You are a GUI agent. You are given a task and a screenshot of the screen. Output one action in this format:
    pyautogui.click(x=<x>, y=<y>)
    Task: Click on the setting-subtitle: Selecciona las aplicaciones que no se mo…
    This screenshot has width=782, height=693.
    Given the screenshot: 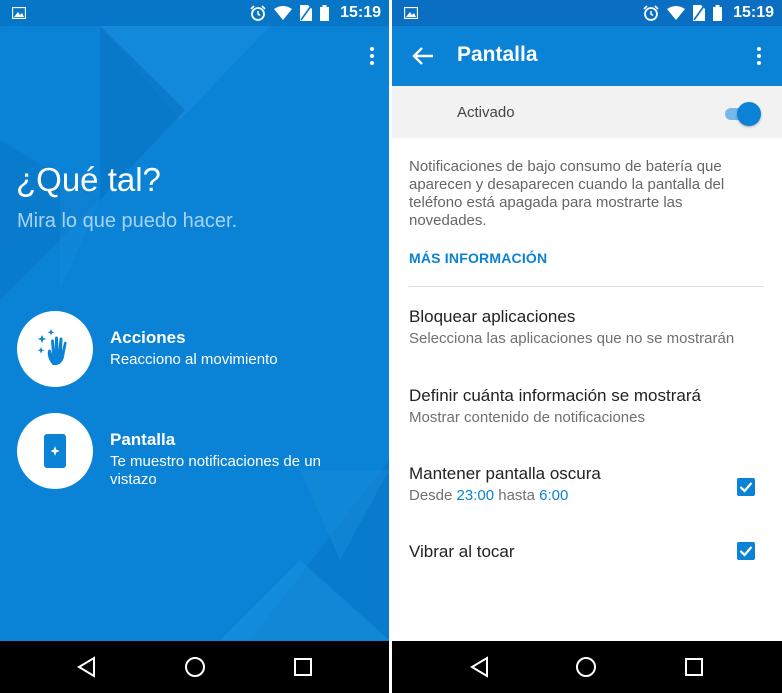 What is the action you would take?
    pyautogui.click(x=572, y=338)
    